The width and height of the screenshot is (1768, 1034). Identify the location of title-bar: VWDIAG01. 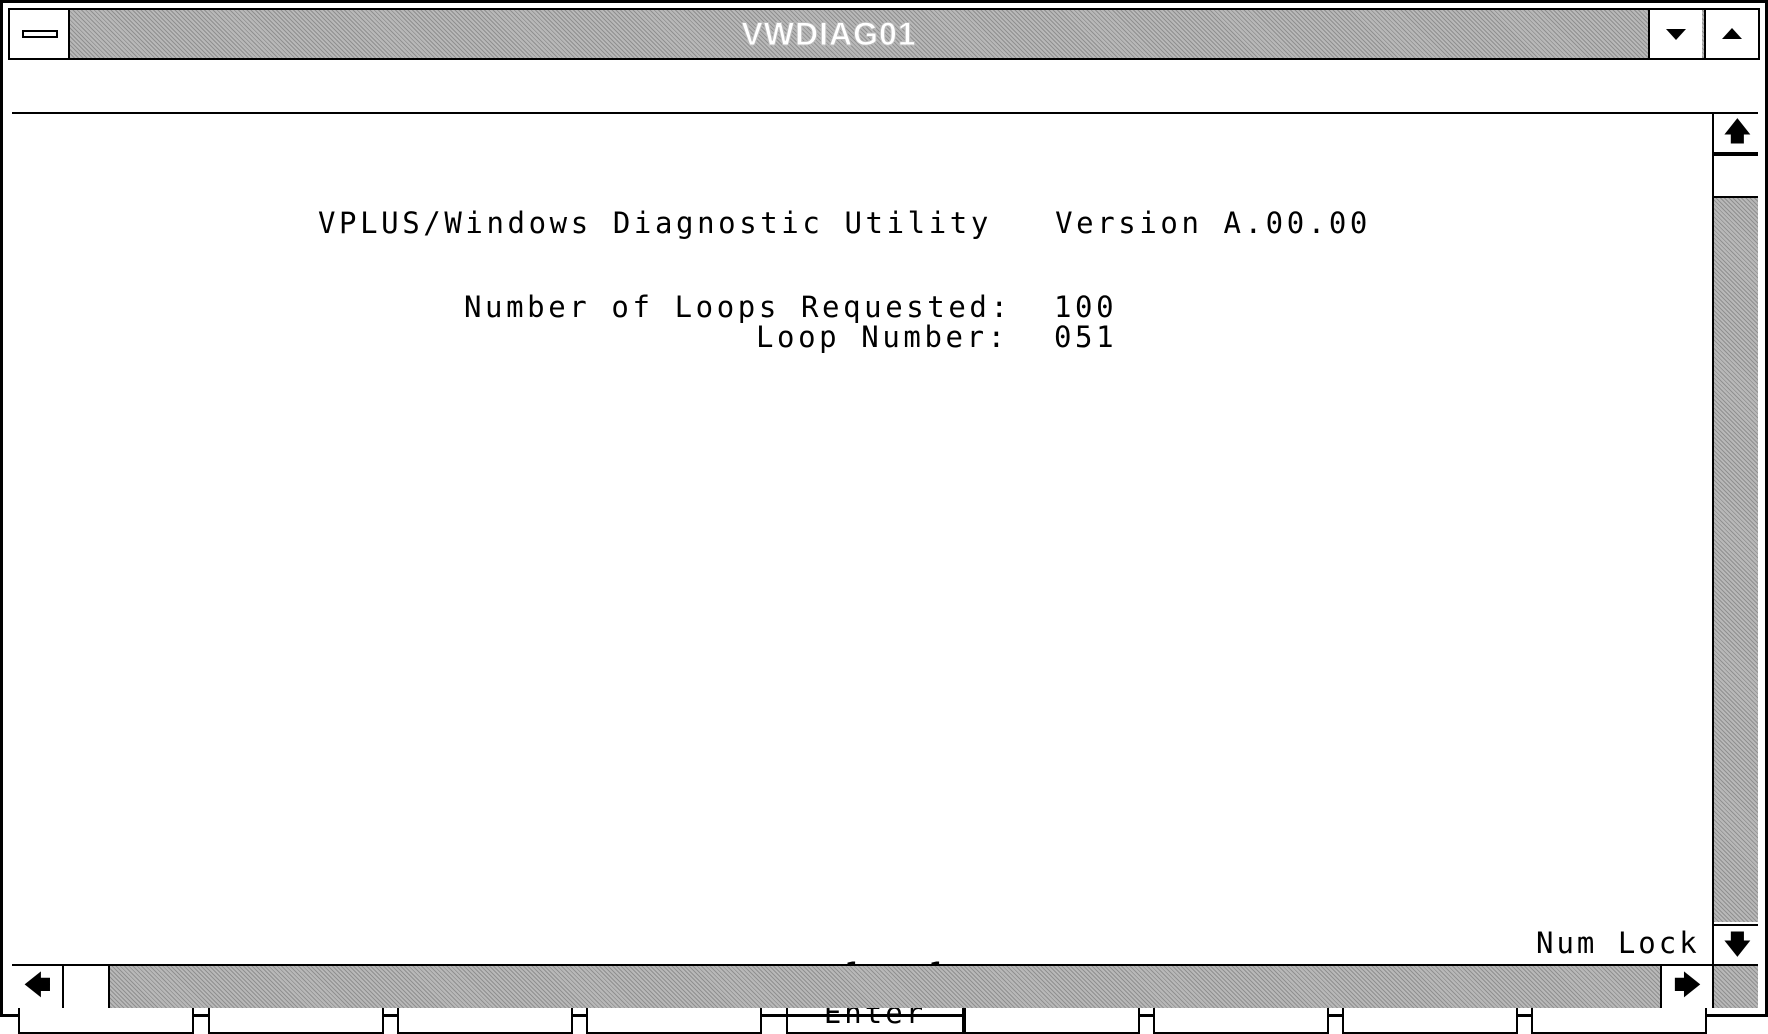
(884, 34).